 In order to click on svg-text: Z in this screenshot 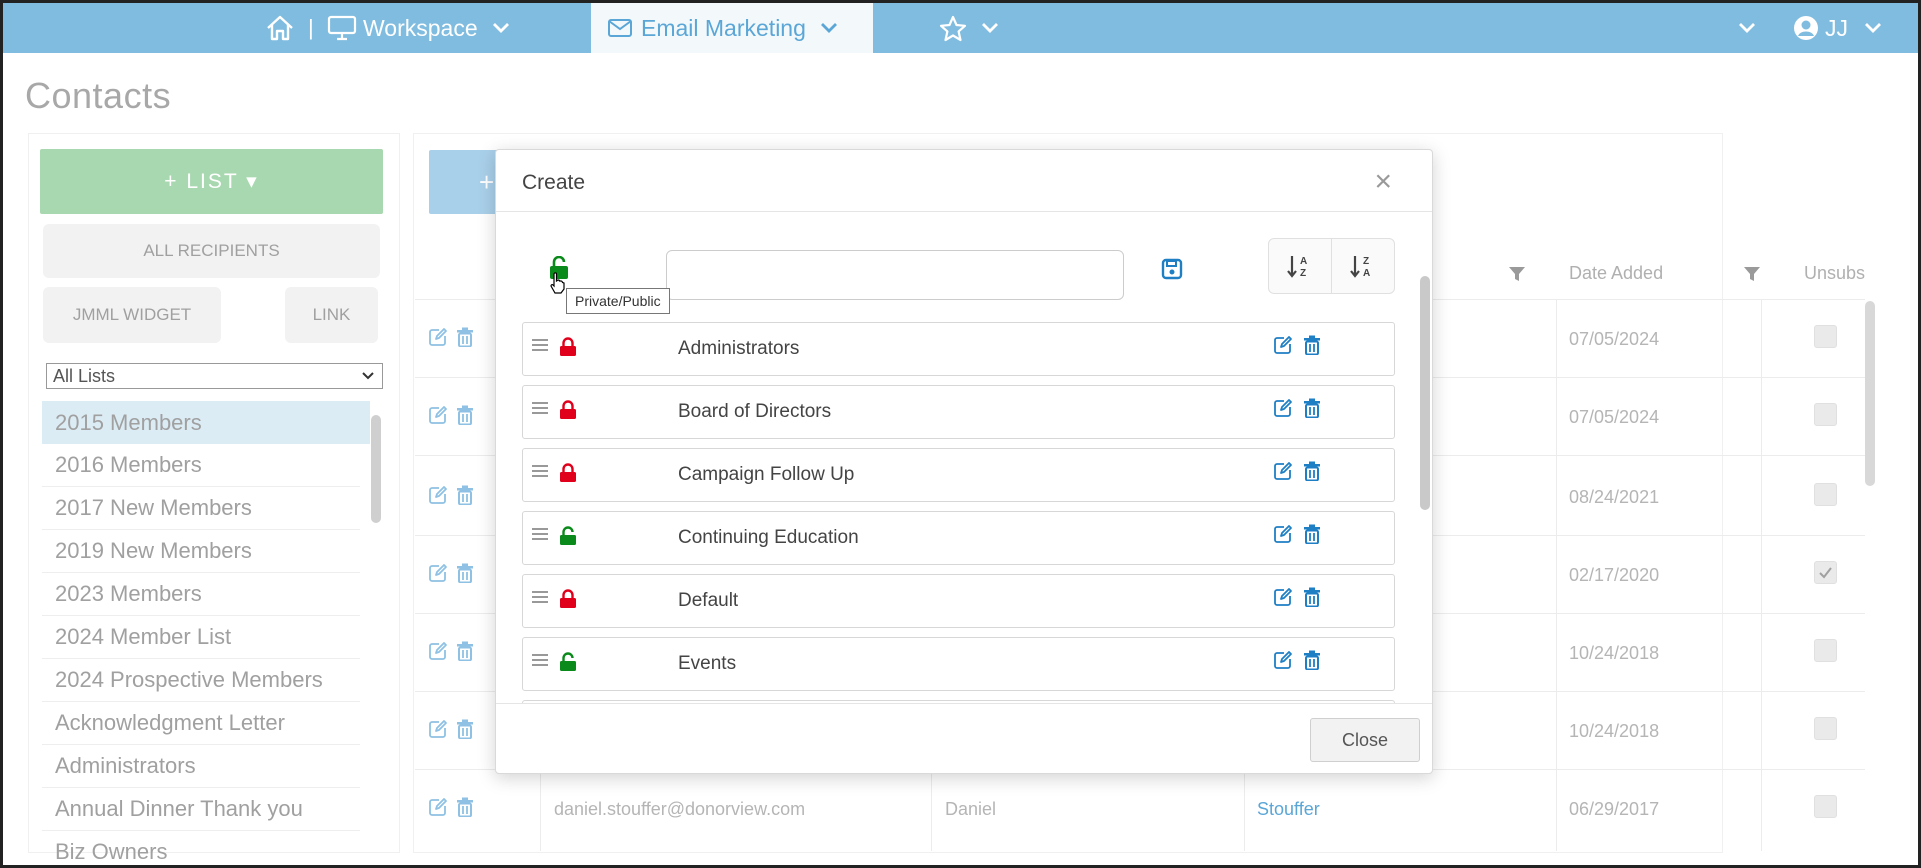, I will do `click(1366, 261)`.